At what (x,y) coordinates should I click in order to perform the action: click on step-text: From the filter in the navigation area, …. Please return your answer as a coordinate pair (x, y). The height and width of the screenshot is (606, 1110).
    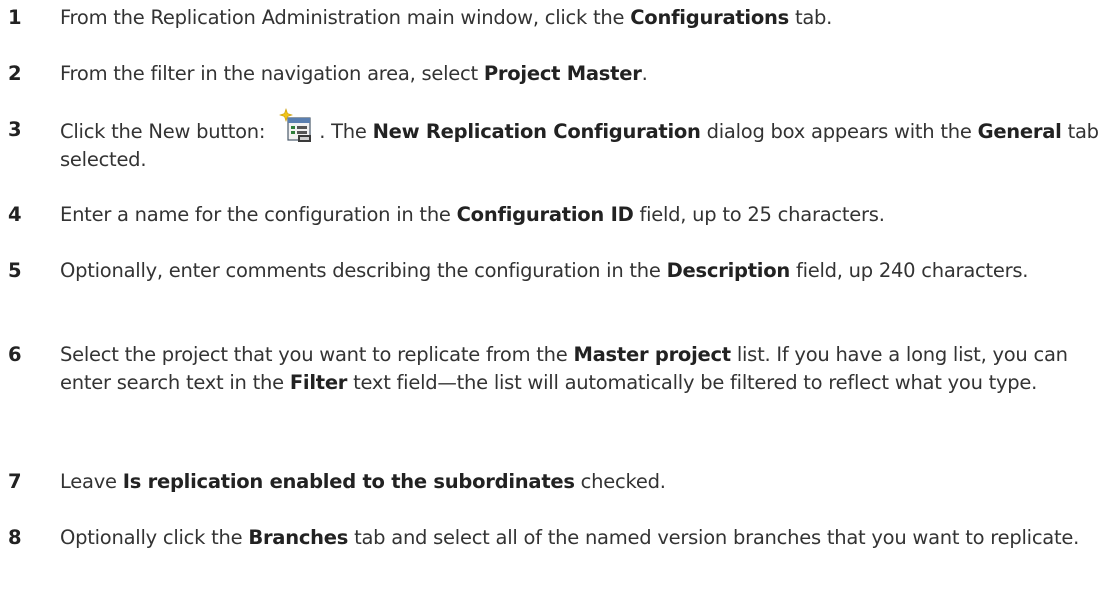
    Looking at the image, I should click on (354, 73).